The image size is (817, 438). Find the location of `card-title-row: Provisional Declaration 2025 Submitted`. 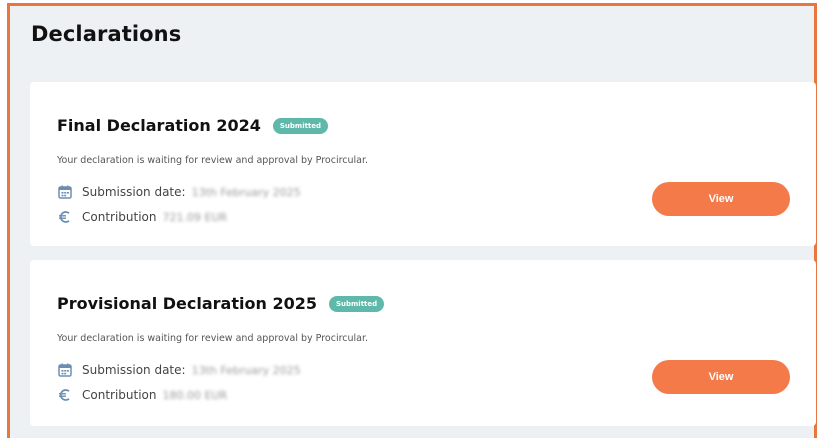

card-title-row: Provisional Declaration 2025 Submitted is located at coordinates (221, 303).